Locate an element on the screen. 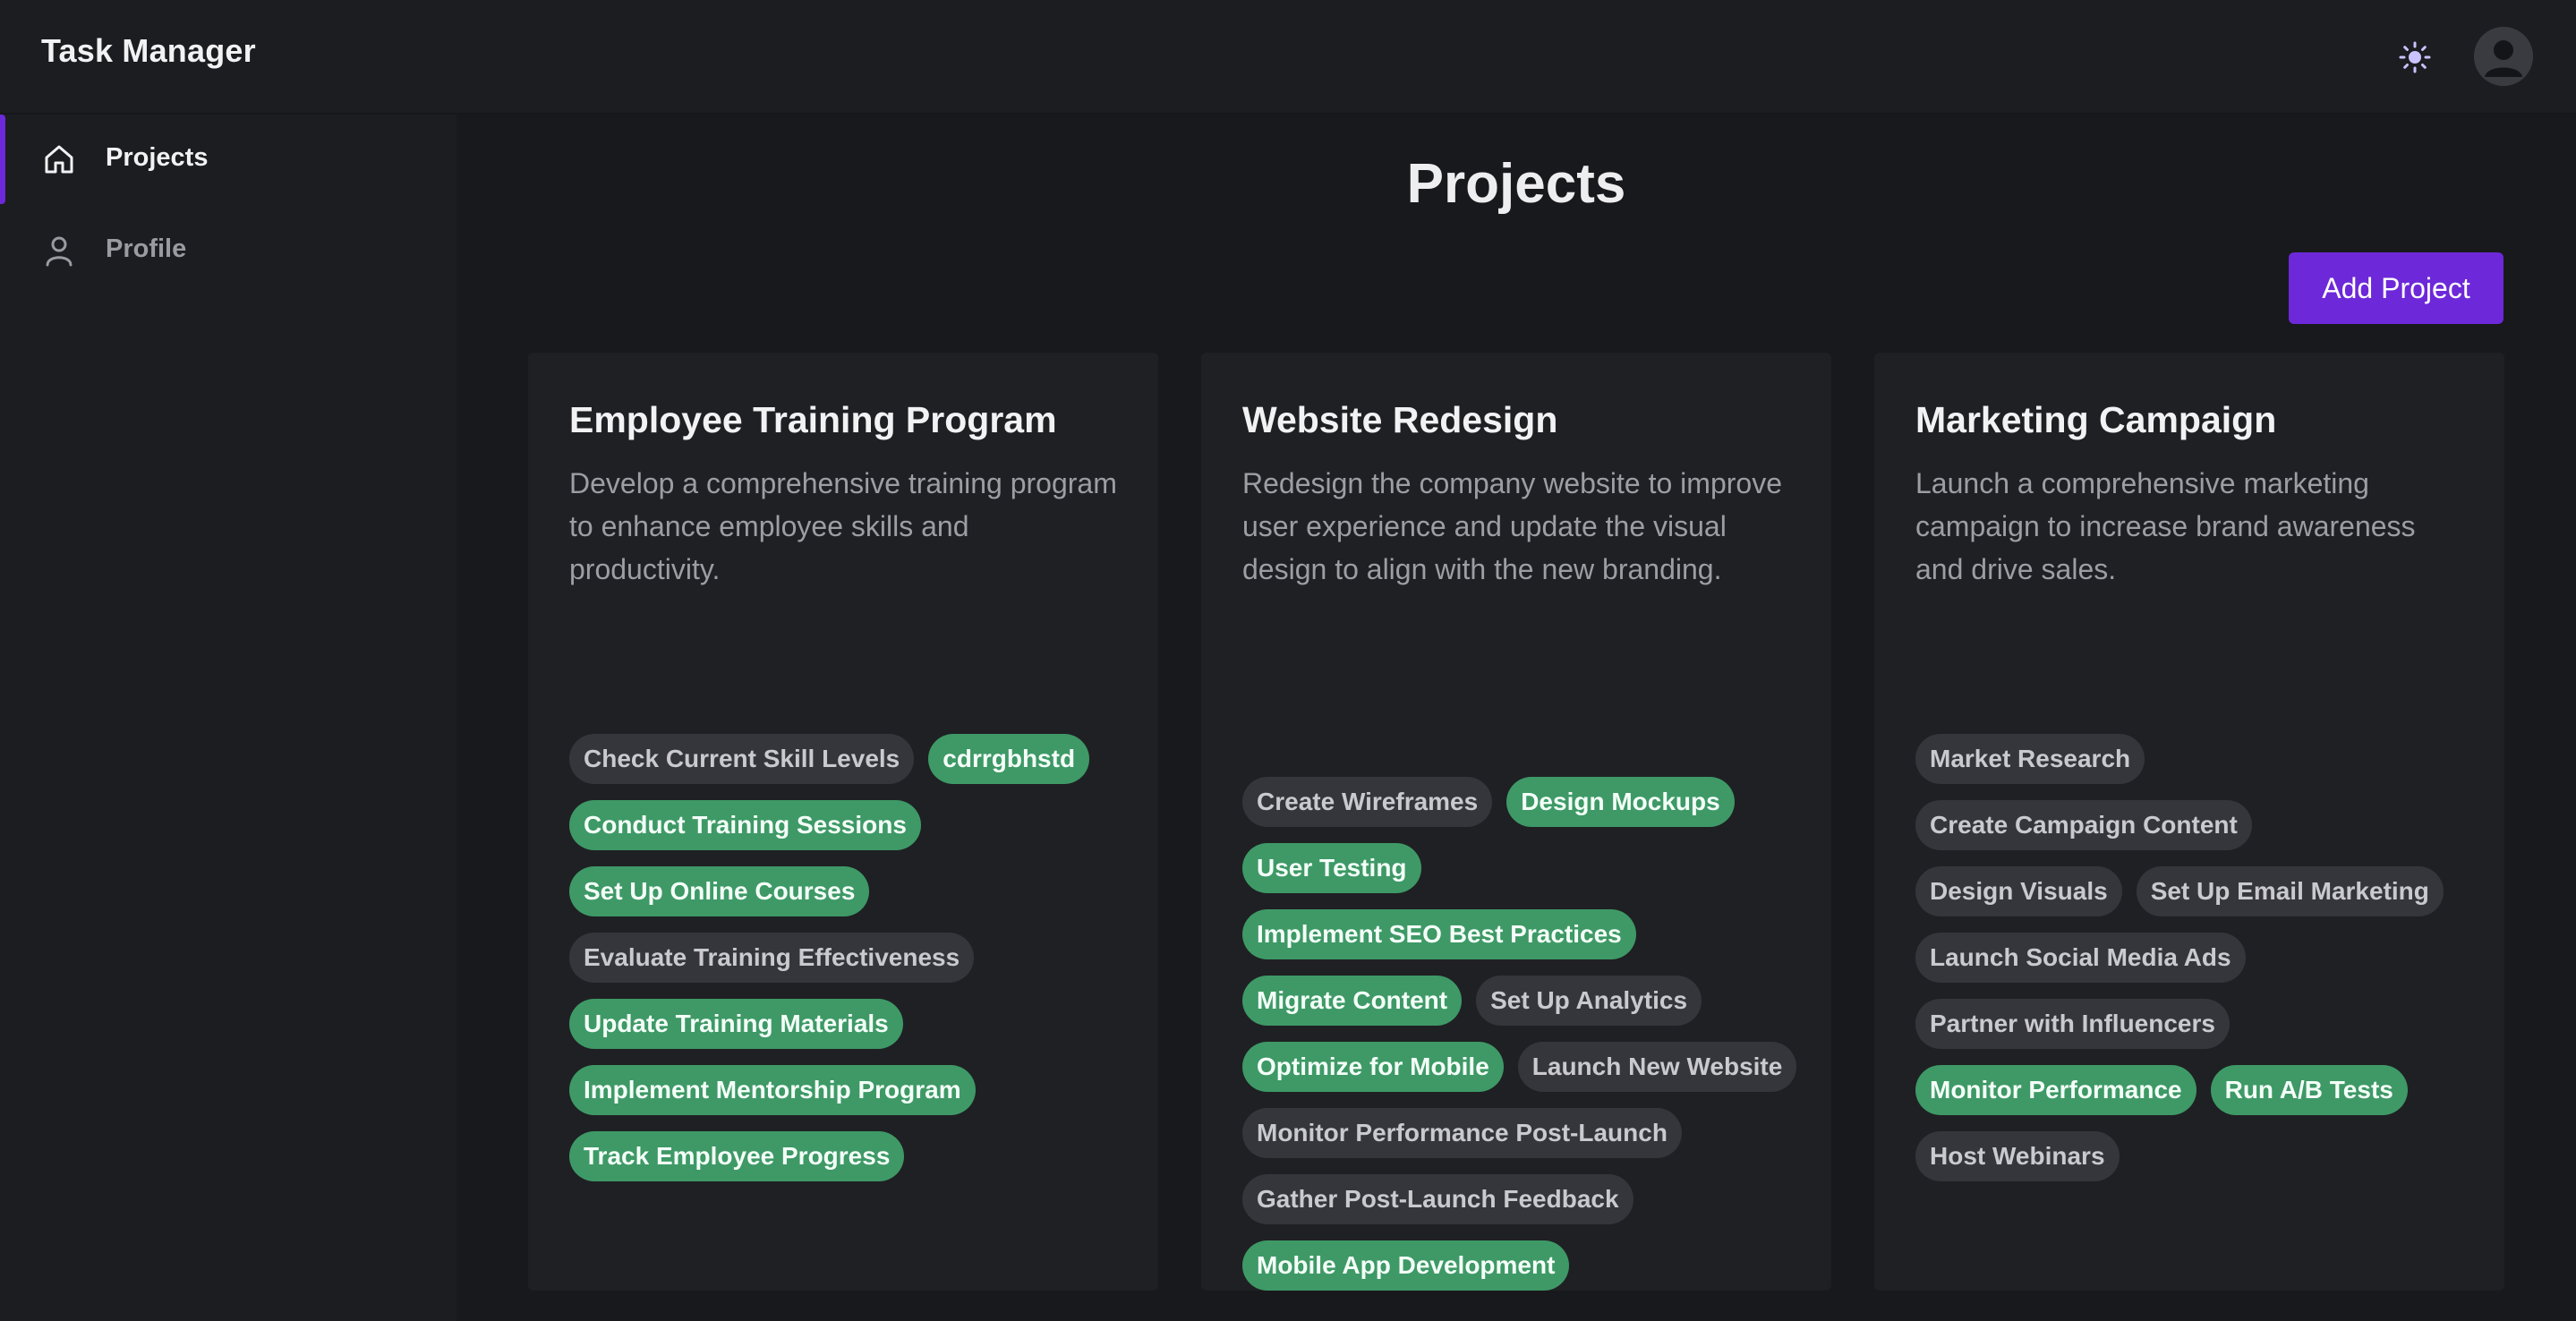 The image size is (2576, 1321). task-tag: User Testing is located at coordinates (1331, 868).